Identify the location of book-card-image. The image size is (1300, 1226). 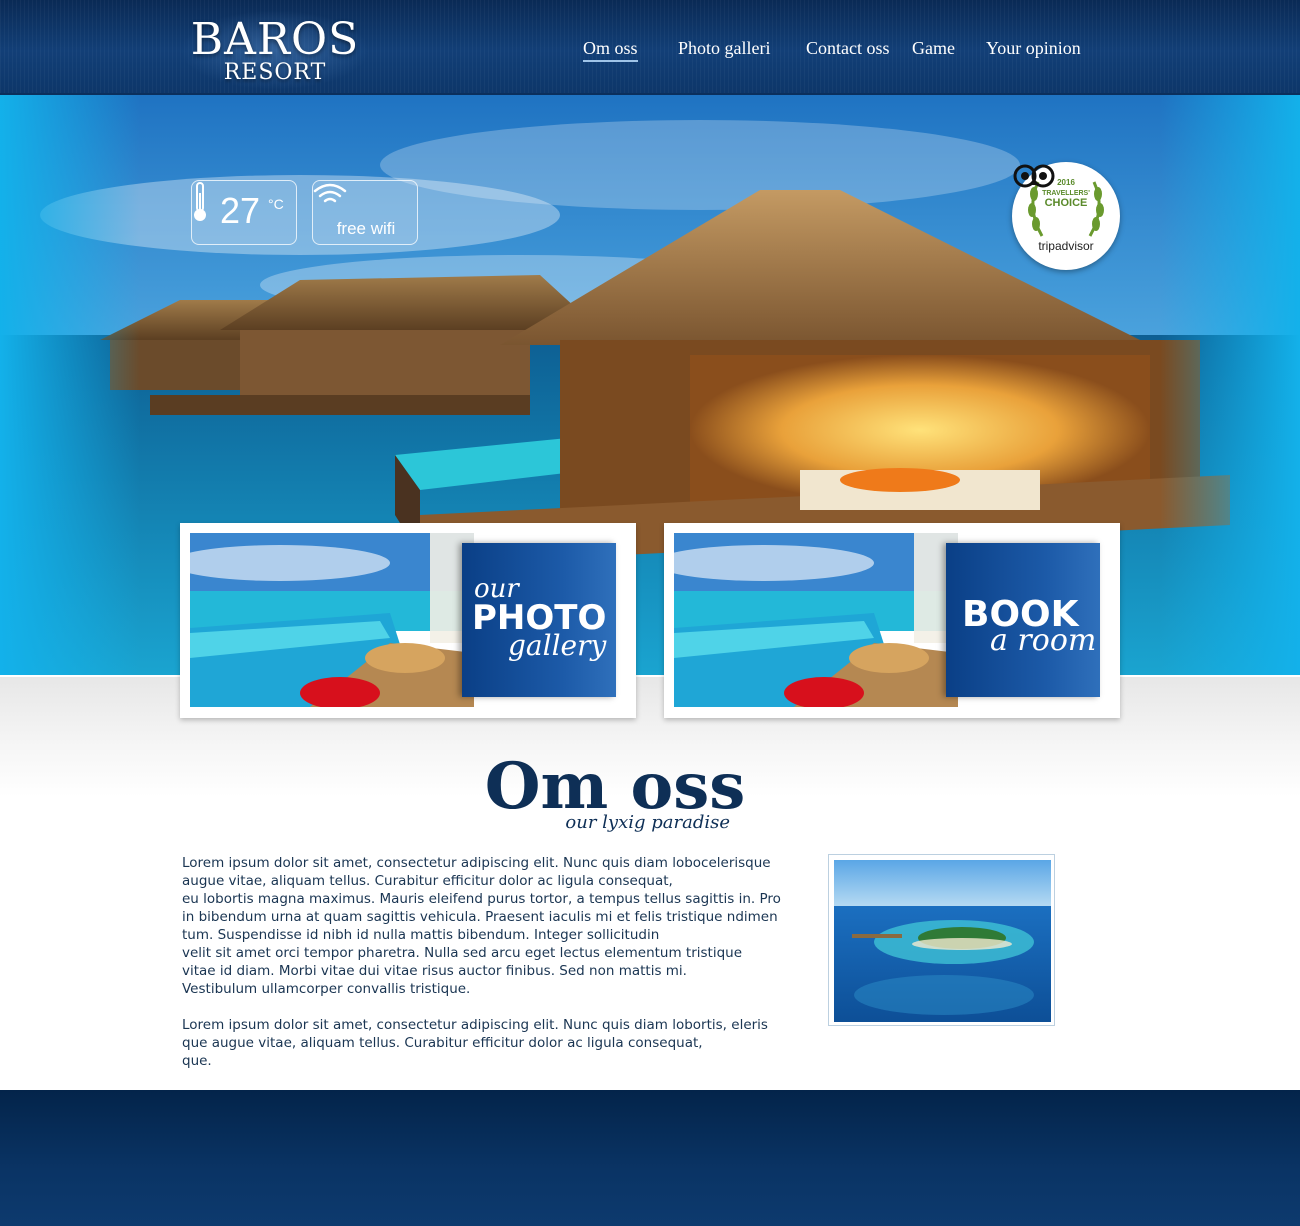
(816, 620).